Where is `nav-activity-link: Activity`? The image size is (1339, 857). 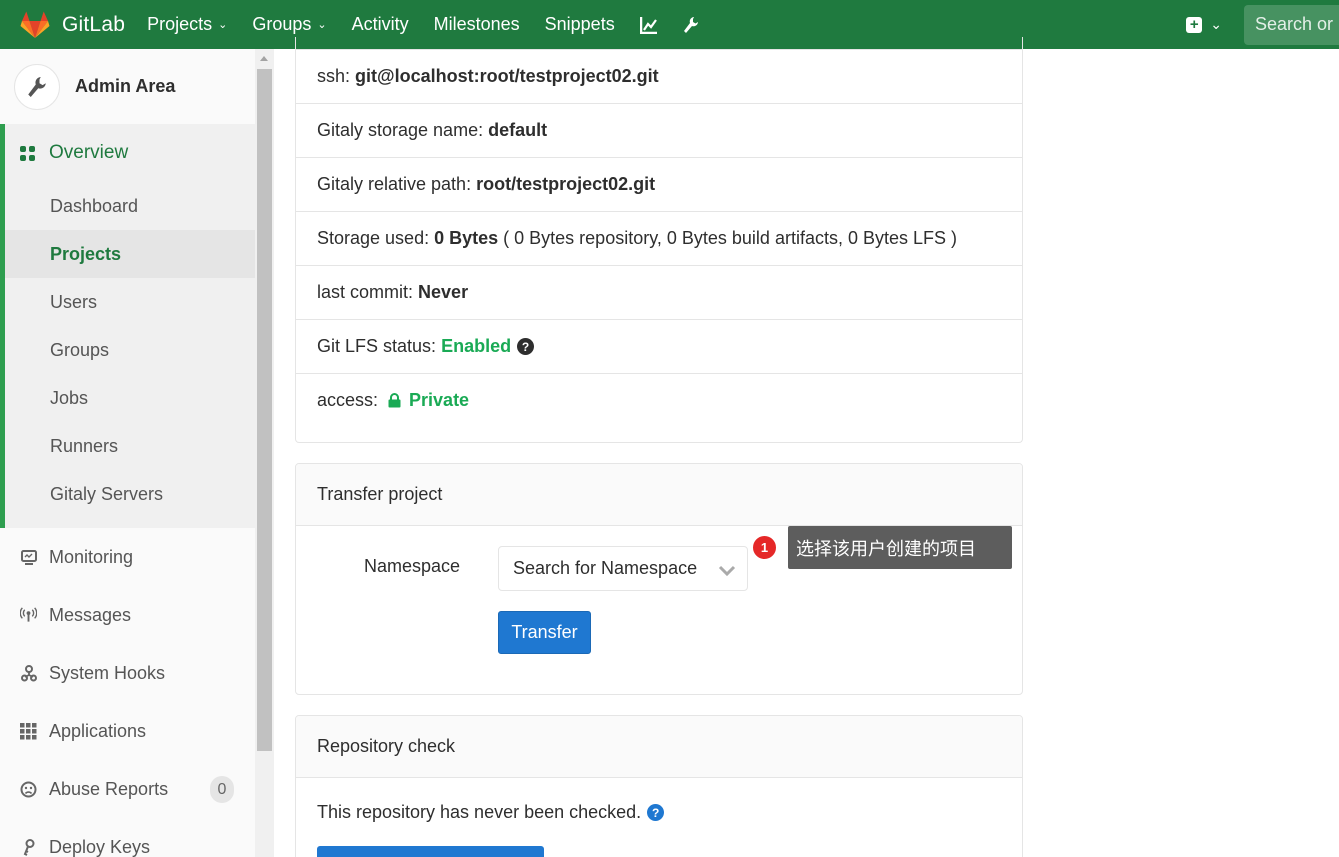
nav-activity-link: Activity is located at coordinates (380, 24).